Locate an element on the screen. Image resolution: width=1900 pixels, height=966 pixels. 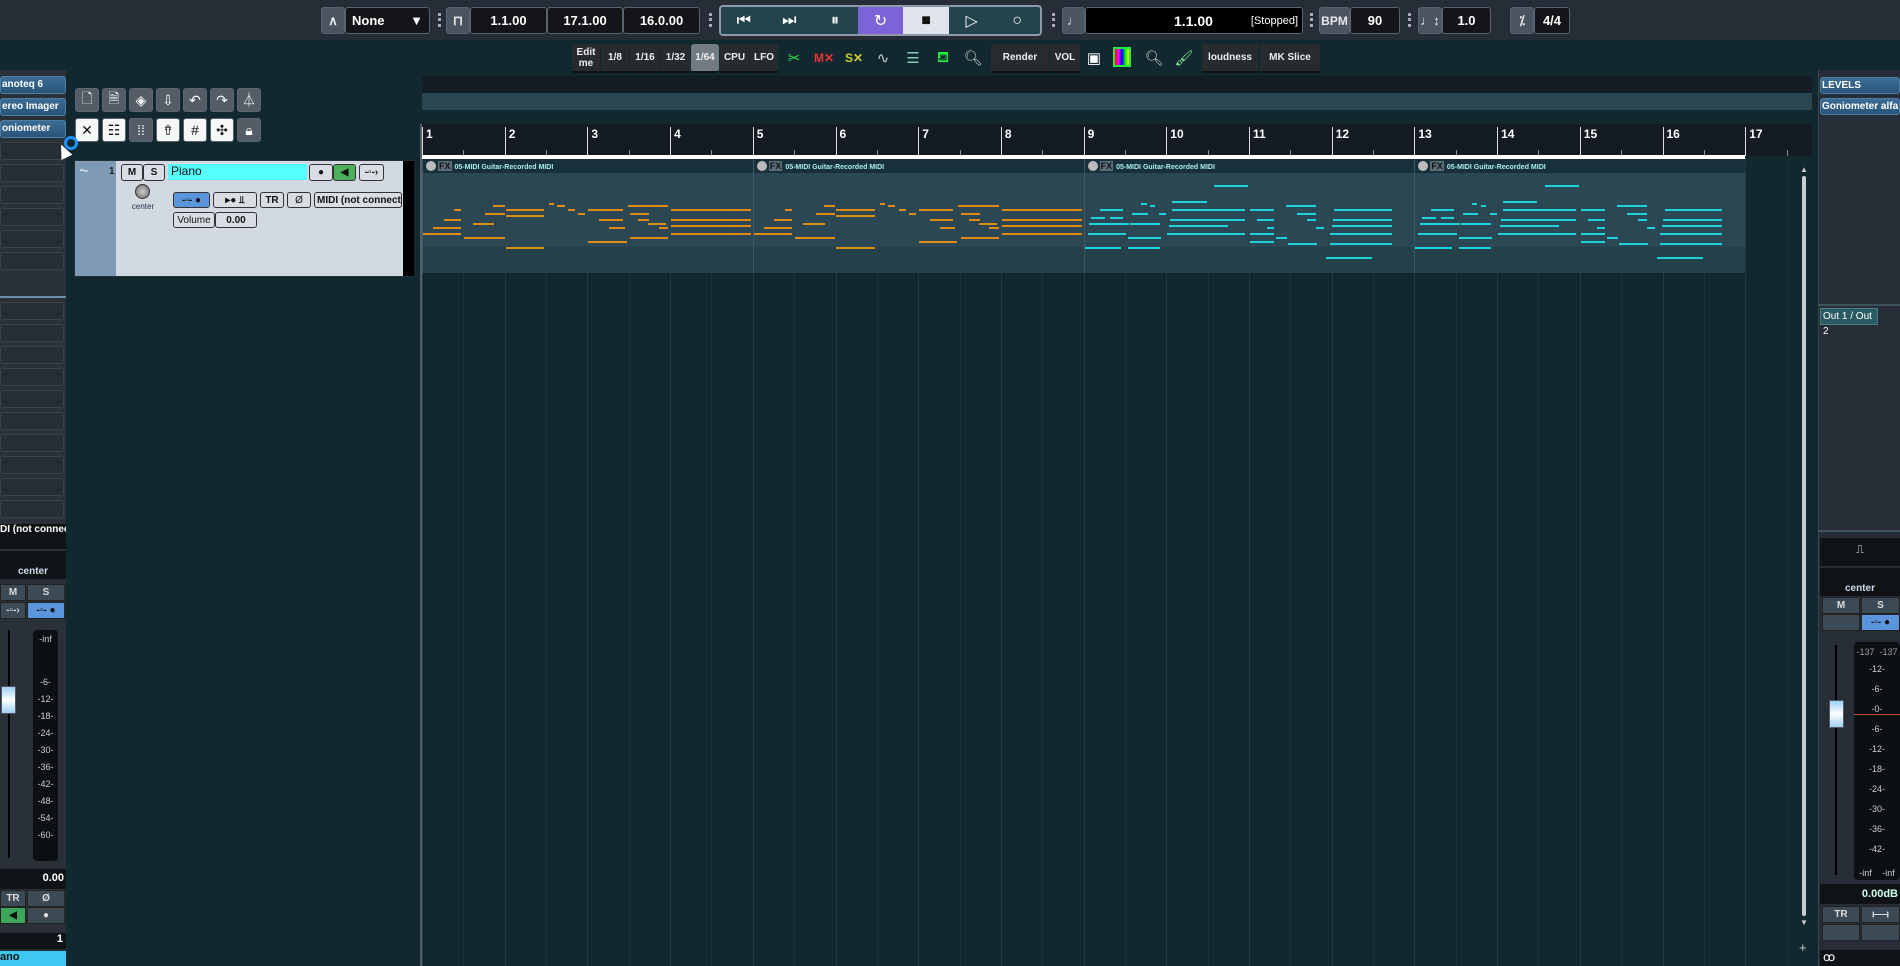
vertical-scrollbar: ▲ ▼ is located at coordinates (1804, 550).